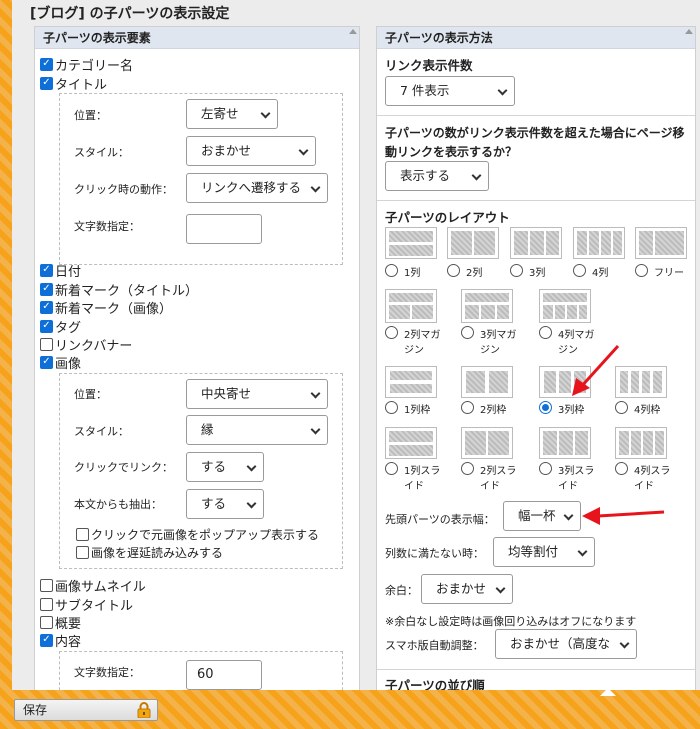 The height and width of the screenshot is (729, 700). What do you see at coordinates (225, 504) in the screenshot?
I see `image-extract-select: する` at bounding box center [225, 504].